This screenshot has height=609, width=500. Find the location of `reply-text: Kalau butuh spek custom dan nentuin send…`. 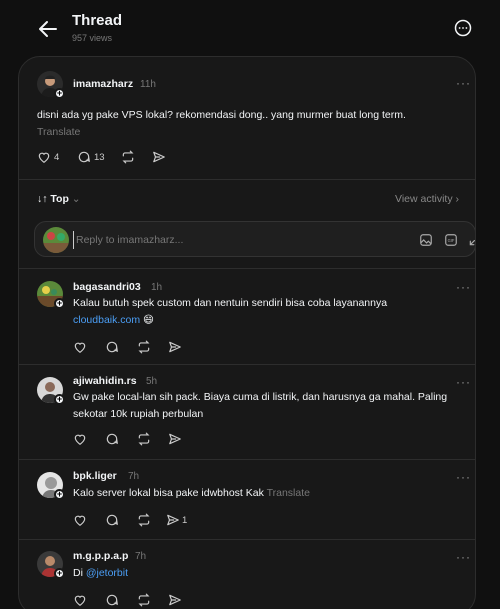

reply-text: Kalau butuh spek custom dan nentuin send… is located at coordinates (258, 312).